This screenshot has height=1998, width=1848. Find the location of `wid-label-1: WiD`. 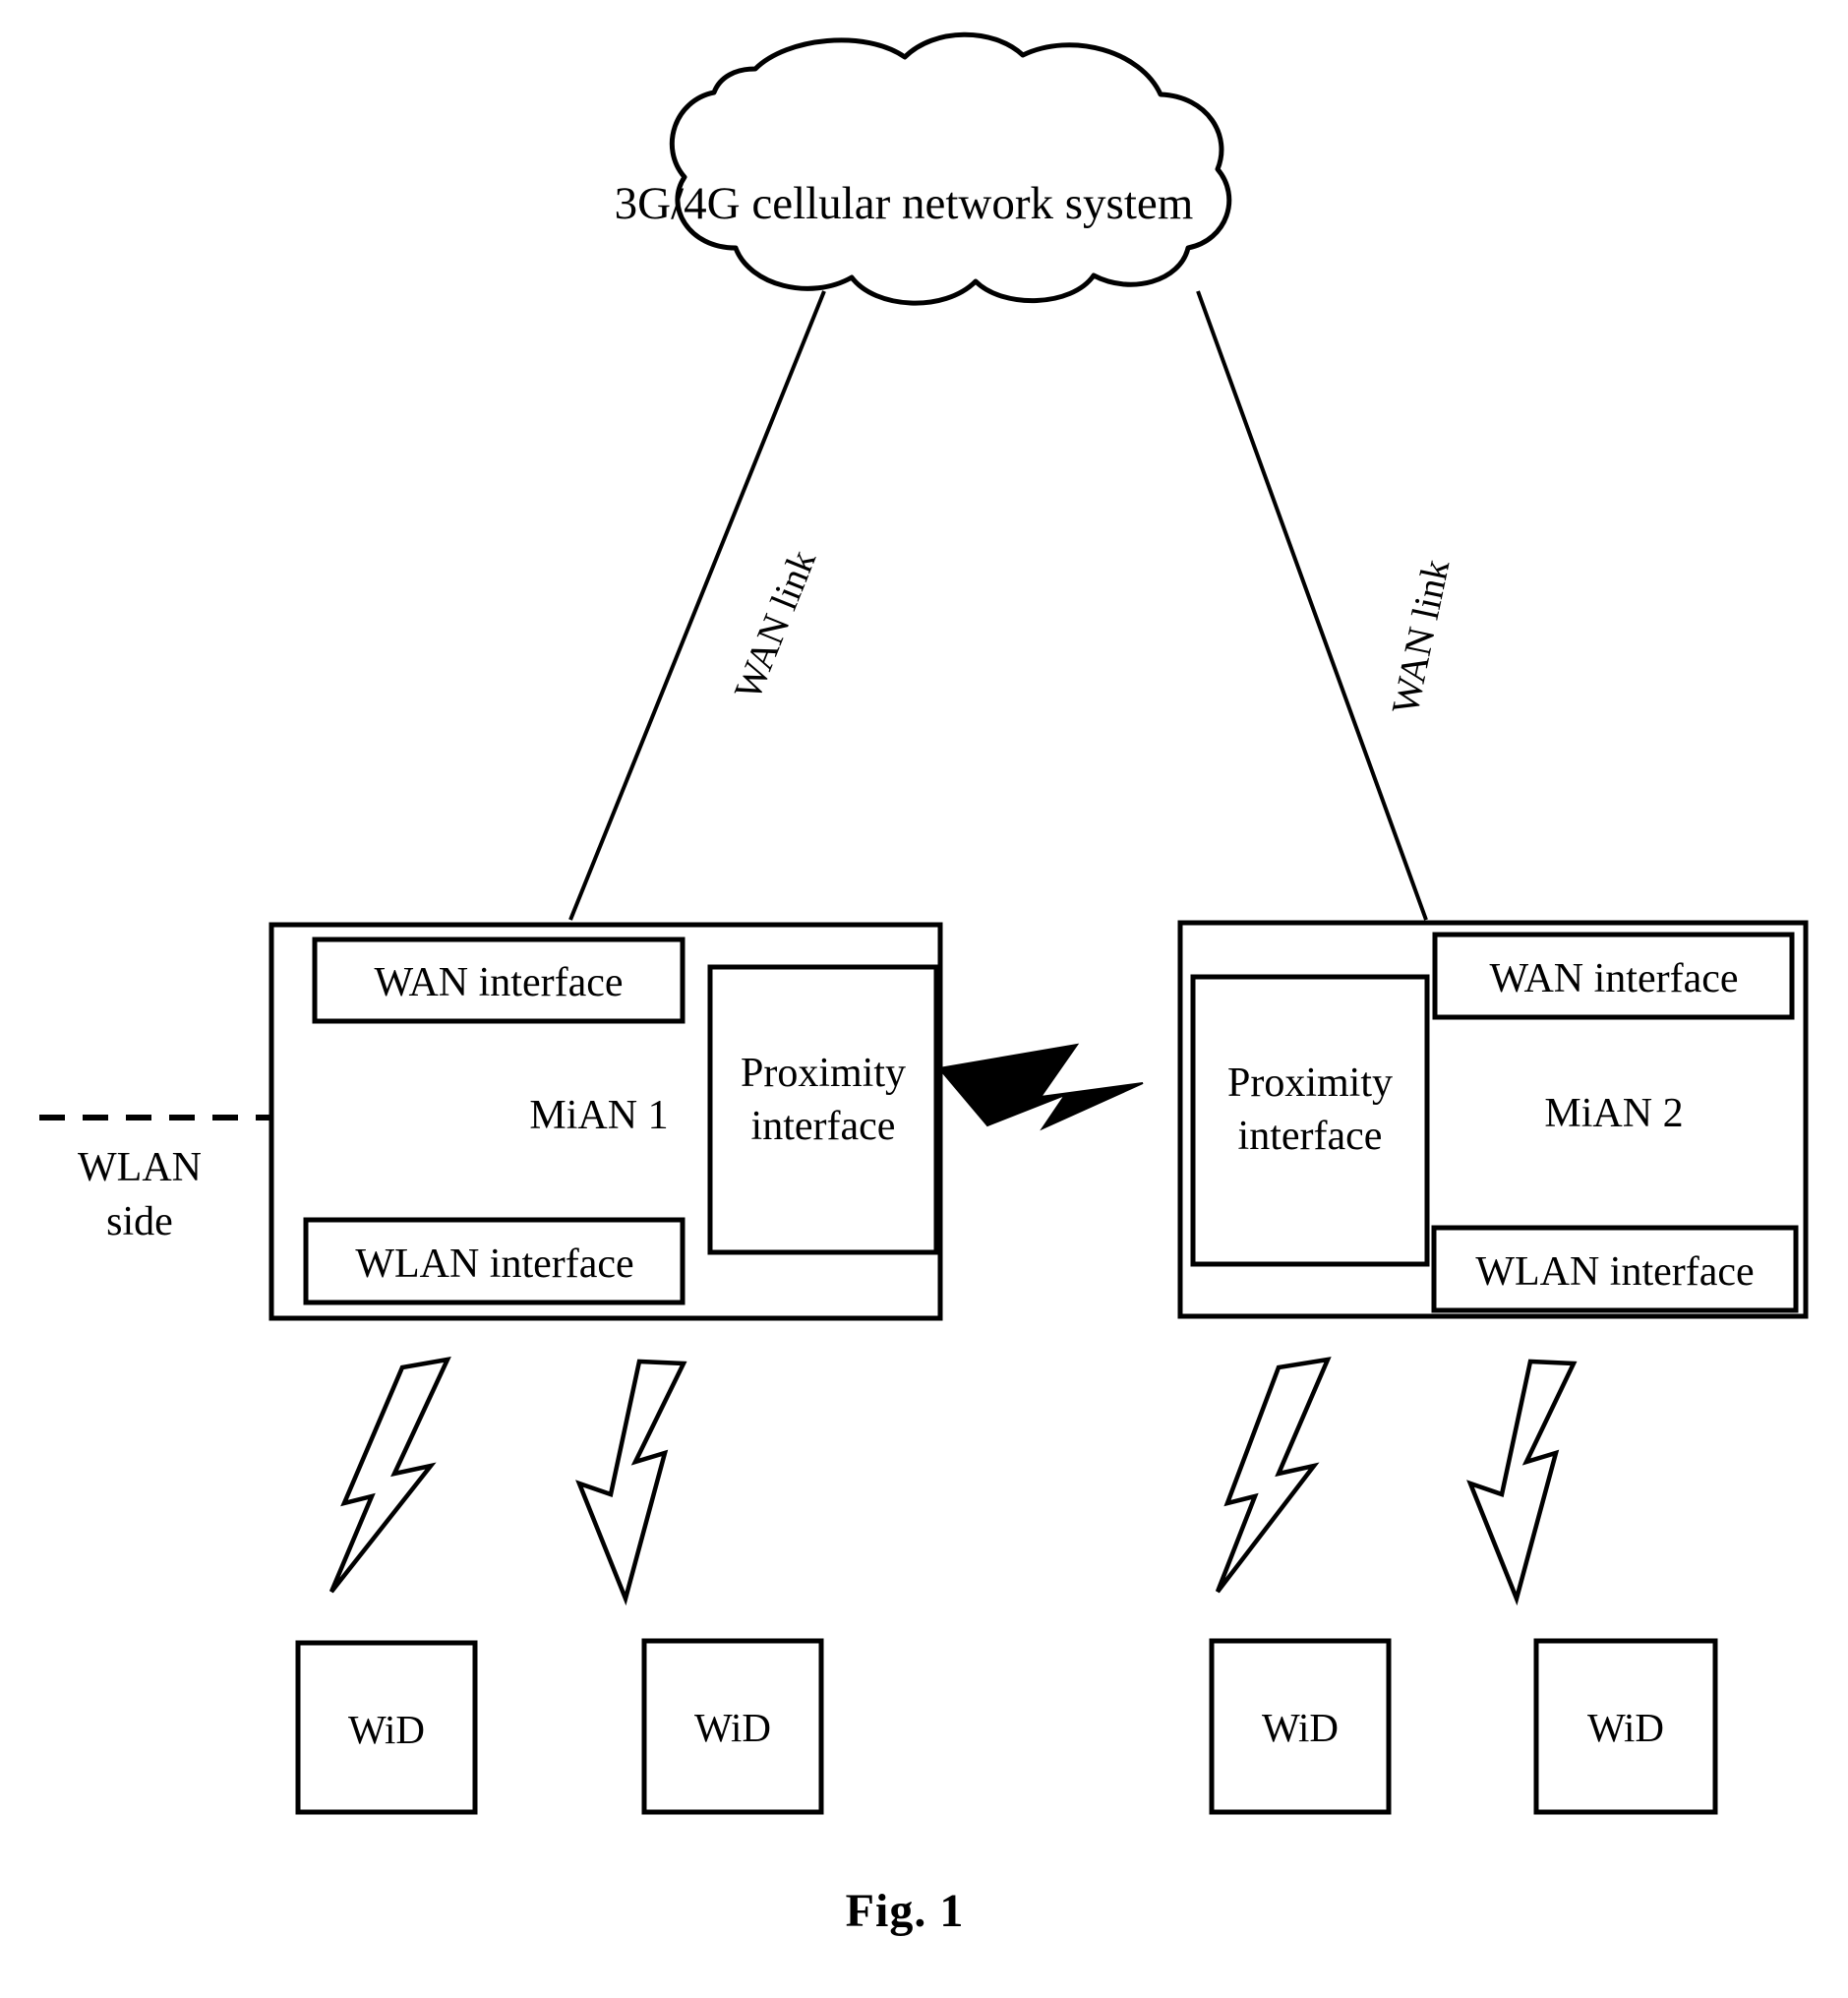

wid-label-1: WiD is located at coordinates (386, 1729).